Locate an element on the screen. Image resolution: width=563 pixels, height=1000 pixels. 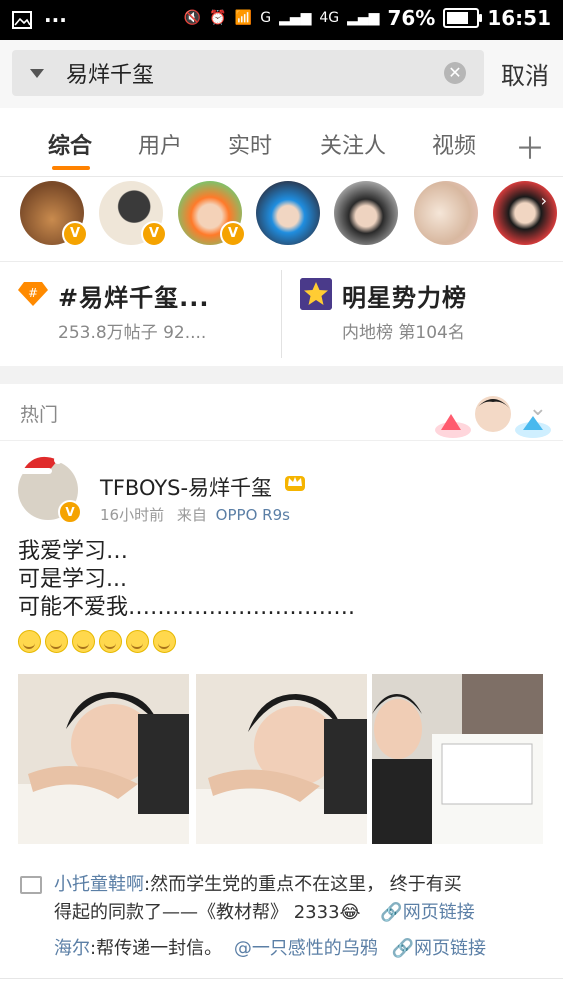
battery-percent: 76% is located at coordinates (411, 18).